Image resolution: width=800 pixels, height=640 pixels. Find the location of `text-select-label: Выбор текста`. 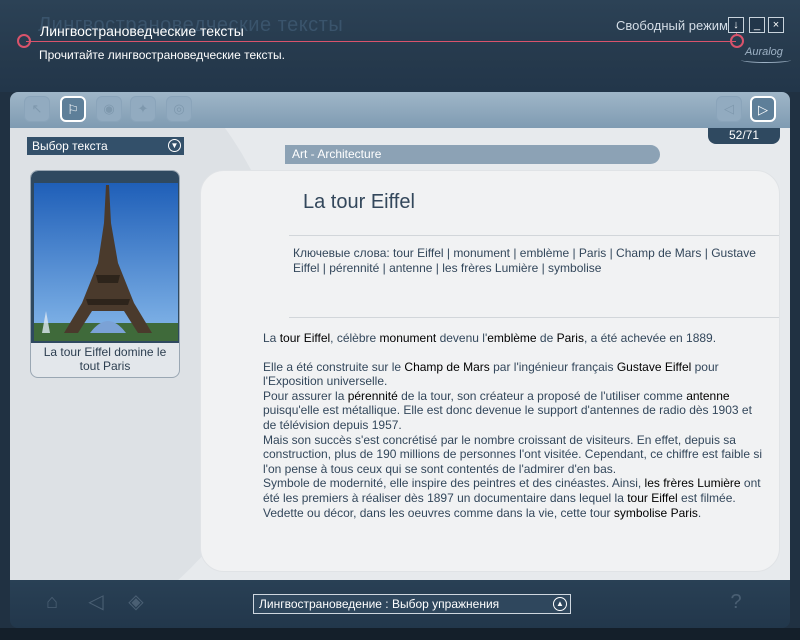

text-select-label: Выбор текста is located at coordinates (70, 146).